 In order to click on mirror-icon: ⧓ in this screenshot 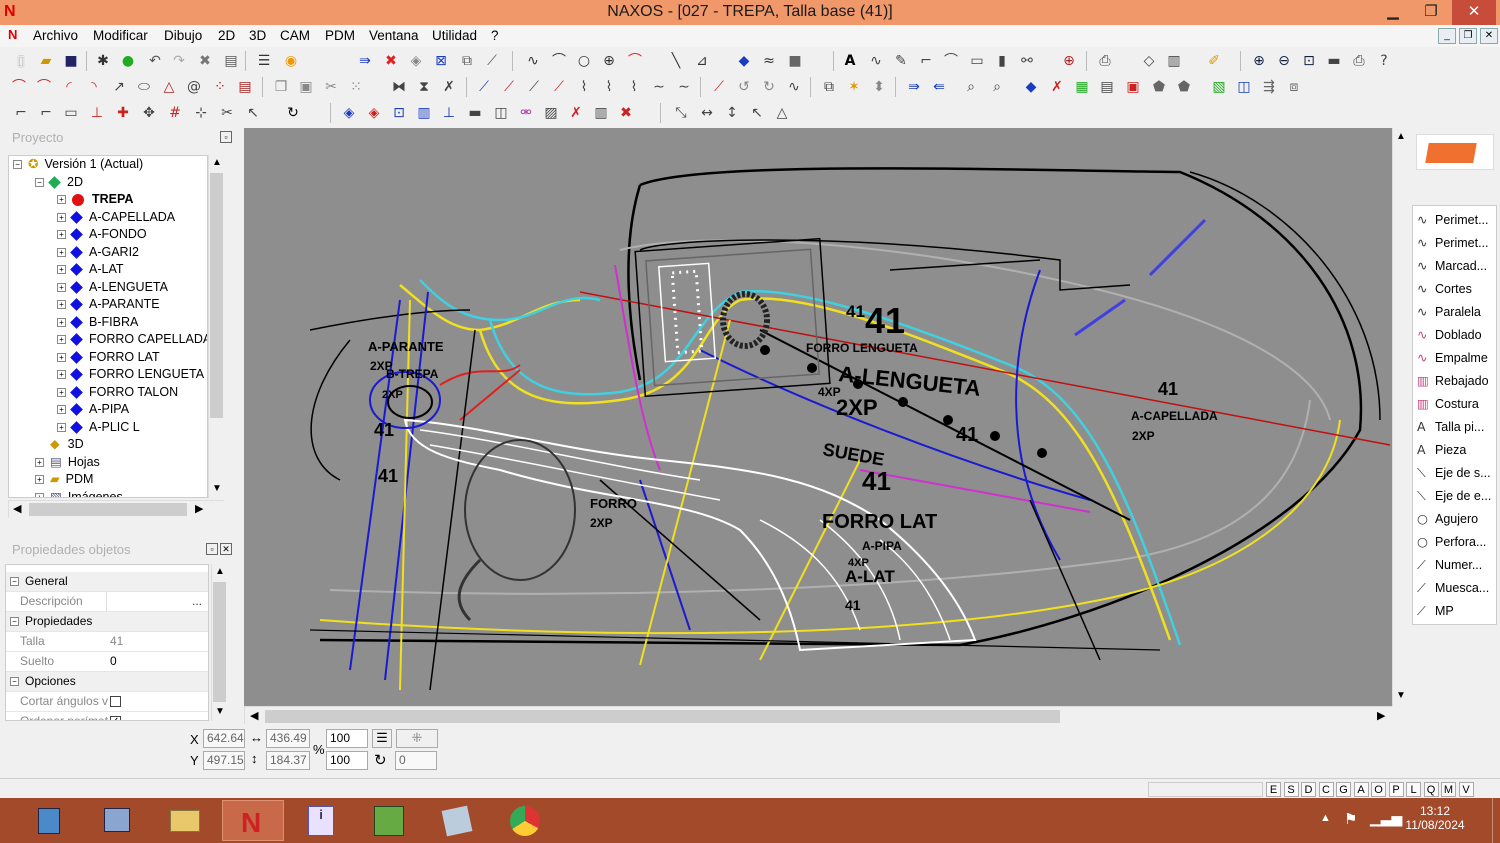, I will do `click(399, 87)`.